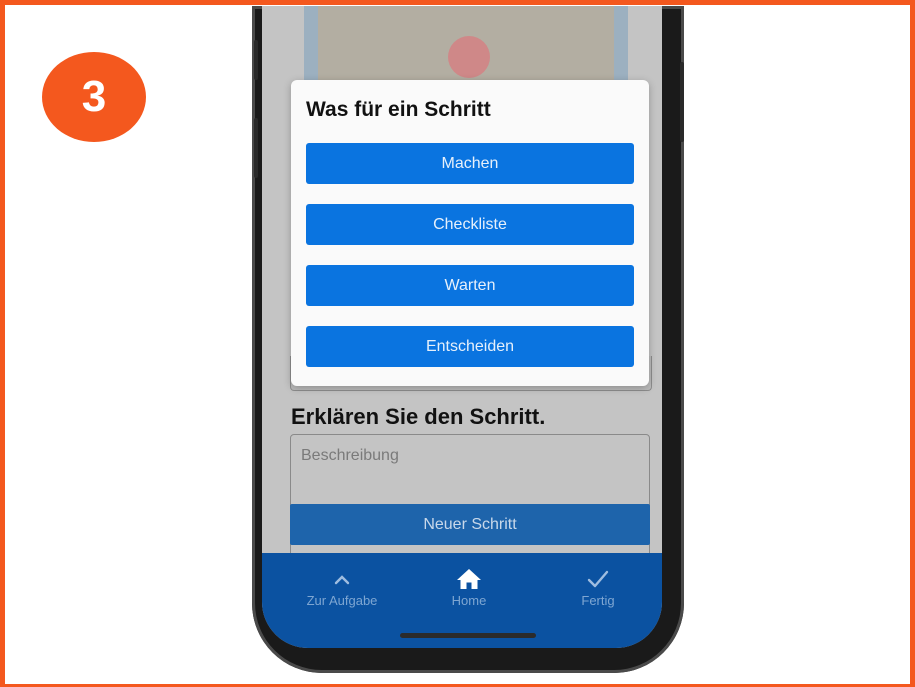  I want to click on option-entscheiden-button: Entscheiden, so click(470, 346).